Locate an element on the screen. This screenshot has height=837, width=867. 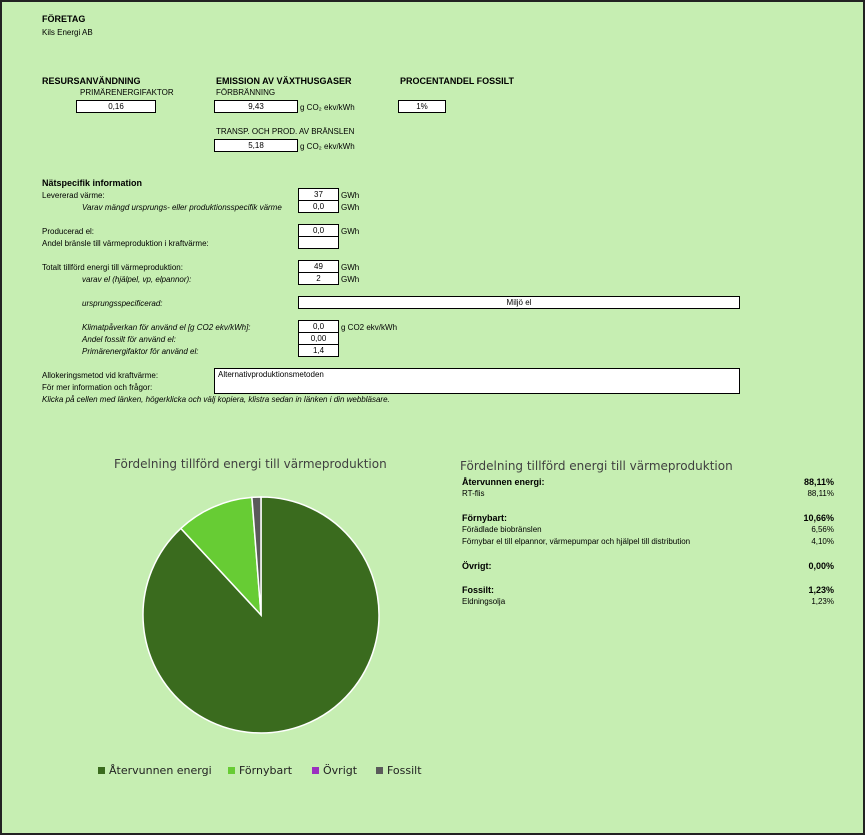
legend-item-fossil: Fossilt is located at coordinates (399, 771).